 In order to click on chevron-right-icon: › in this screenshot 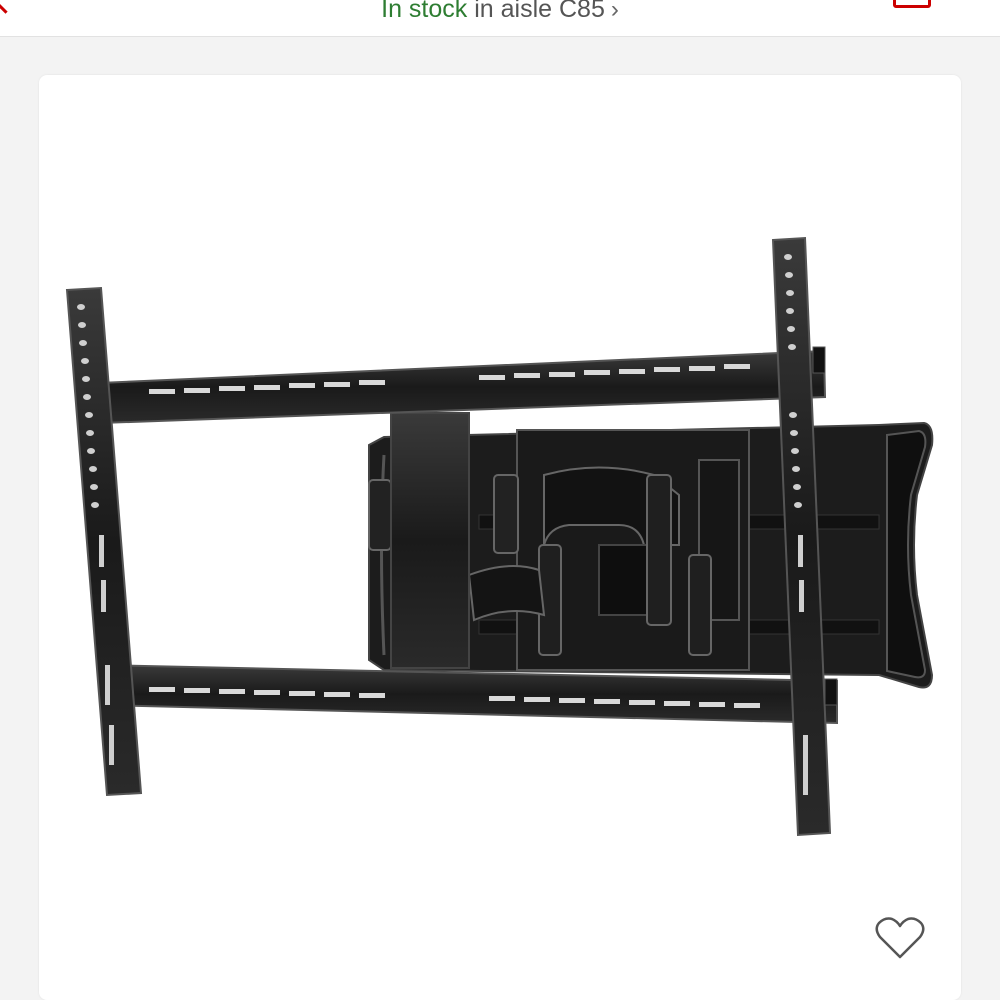, I will do `click(614, 11)`.